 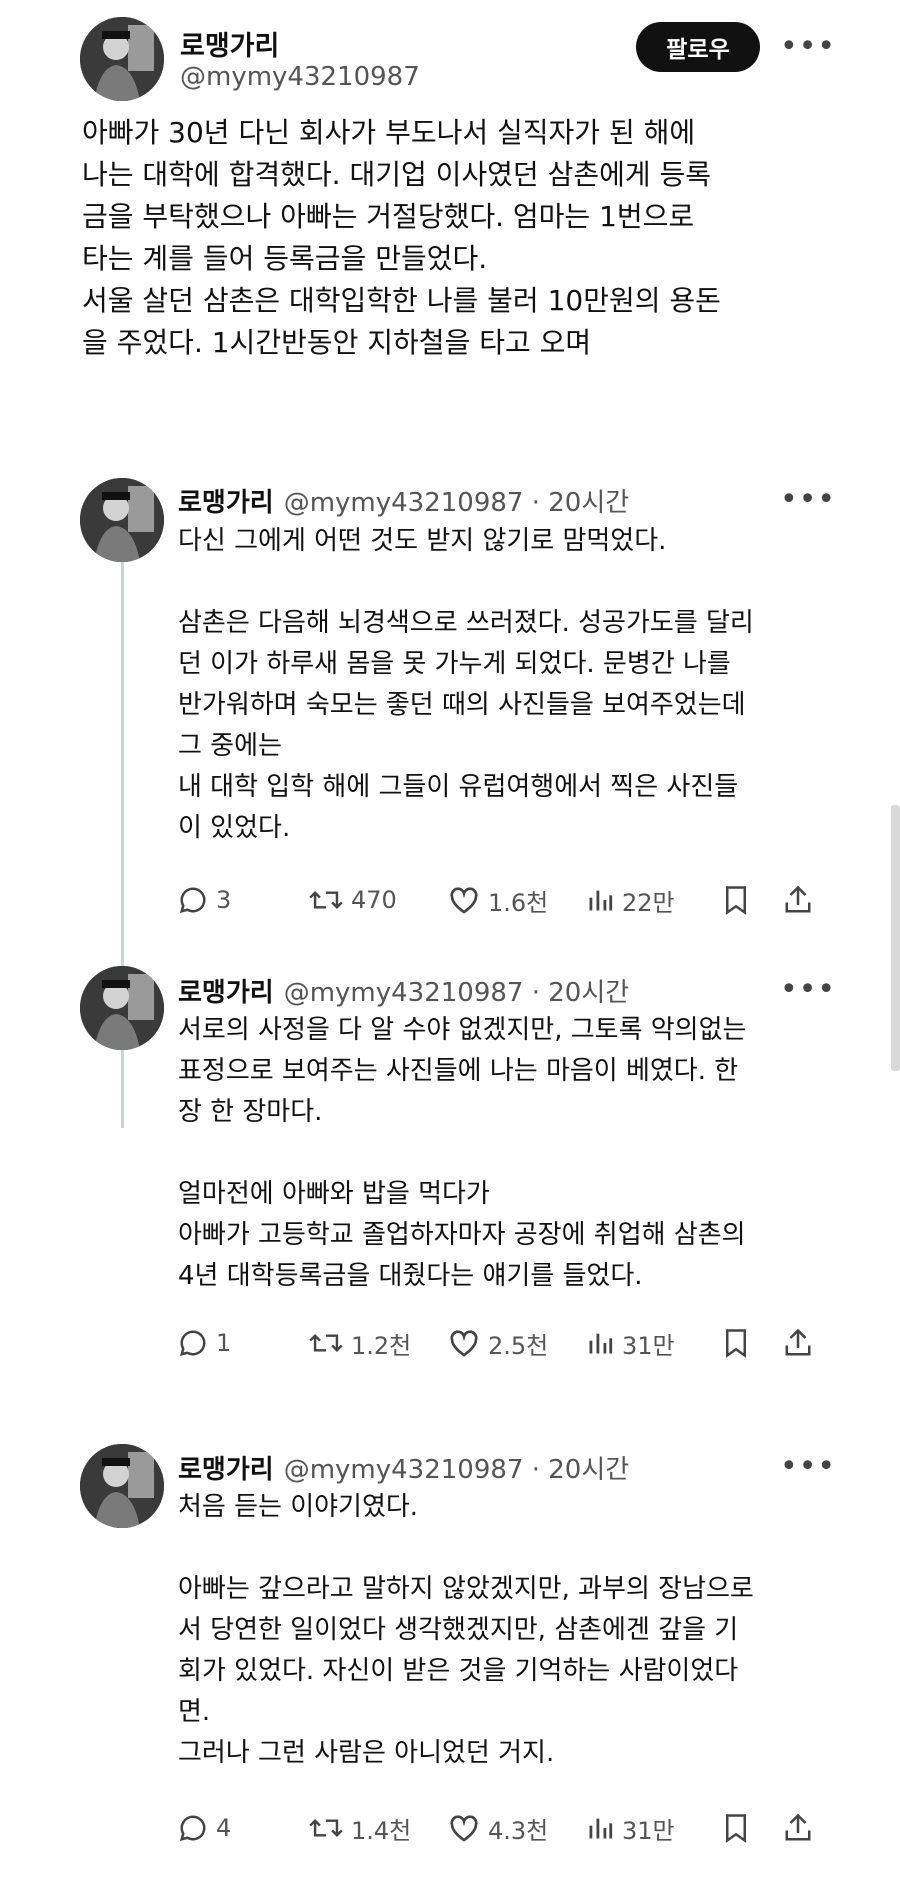 What do you see at coordinates (374, 900) in the screenshot?
I see `repost-count: 470` at bounding box center [374, 900].